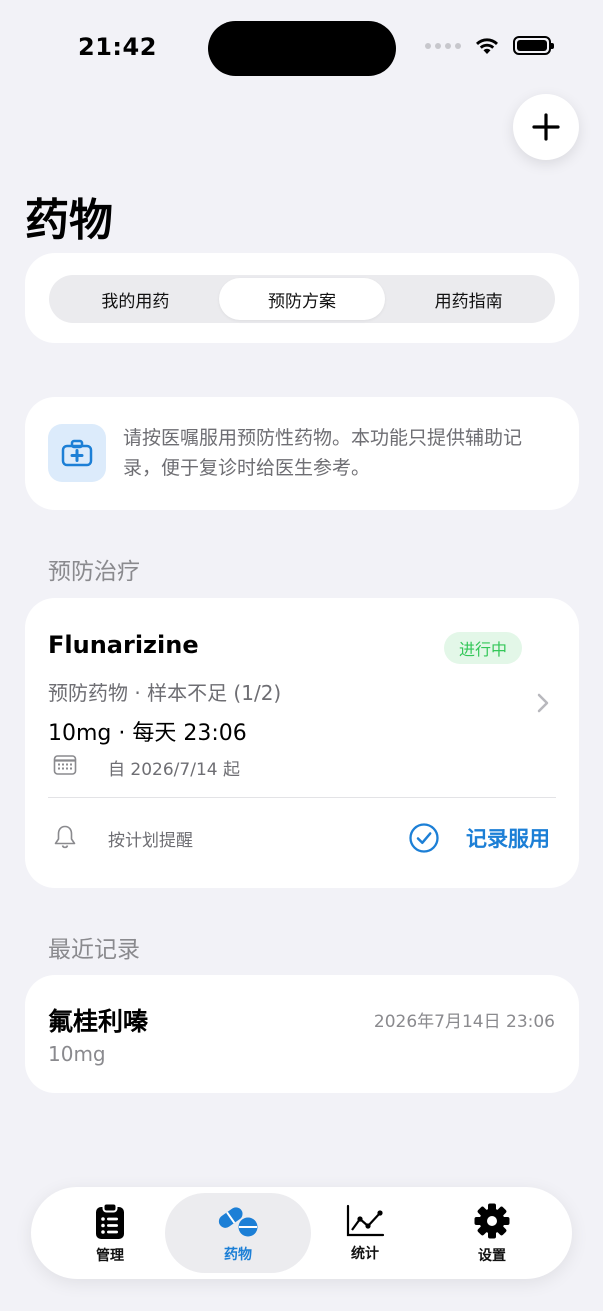 The image size is (603, 1311). Describe the element at coordinates (94, 950) in the screenshot. I see `recent-section-title: 最近记录` at that location.